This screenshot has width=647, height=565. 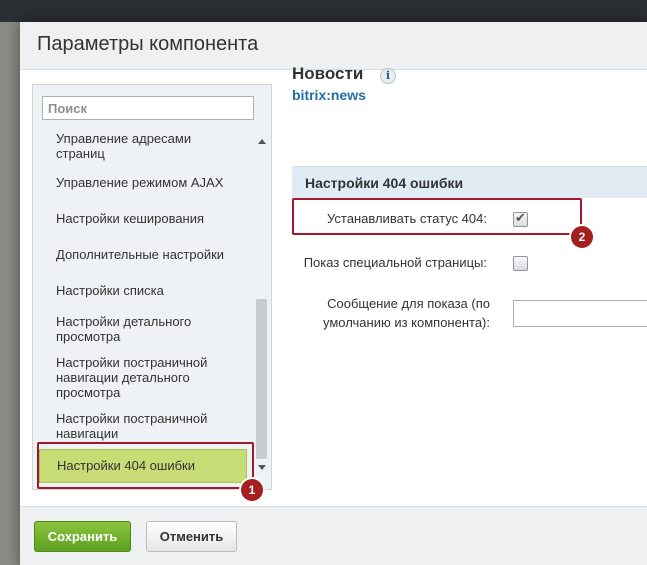 What do you see at coordinates (388, 76) in the screenshot?
I see `info-icon: i` at bounding box center [388, 76].